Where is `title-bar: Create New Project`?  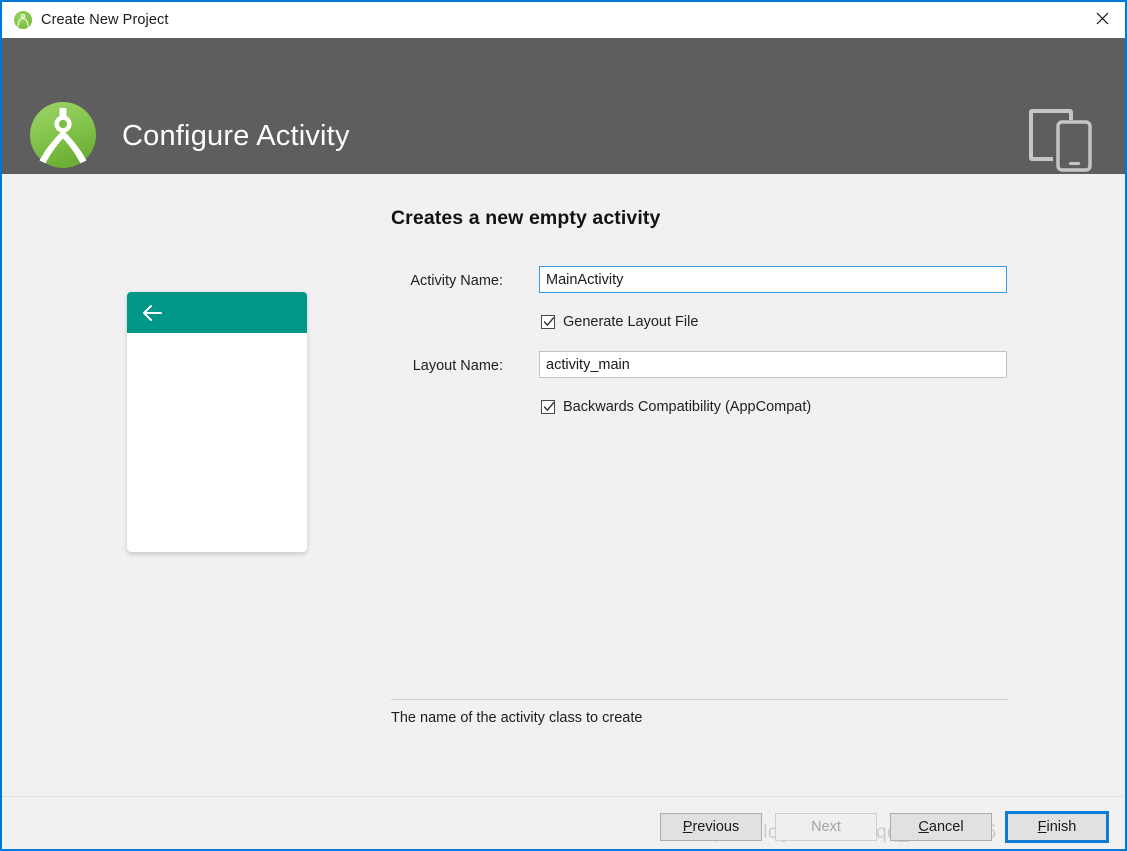 title-bar: Create New Project is located at coordinates (563, 20).